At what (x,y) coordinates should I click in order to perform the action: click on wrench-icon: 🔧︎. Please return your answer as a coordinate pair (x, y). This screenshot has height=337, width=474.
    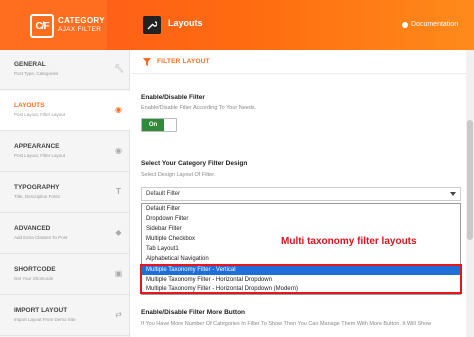
    Looking at the image, I should click on (119, 68).